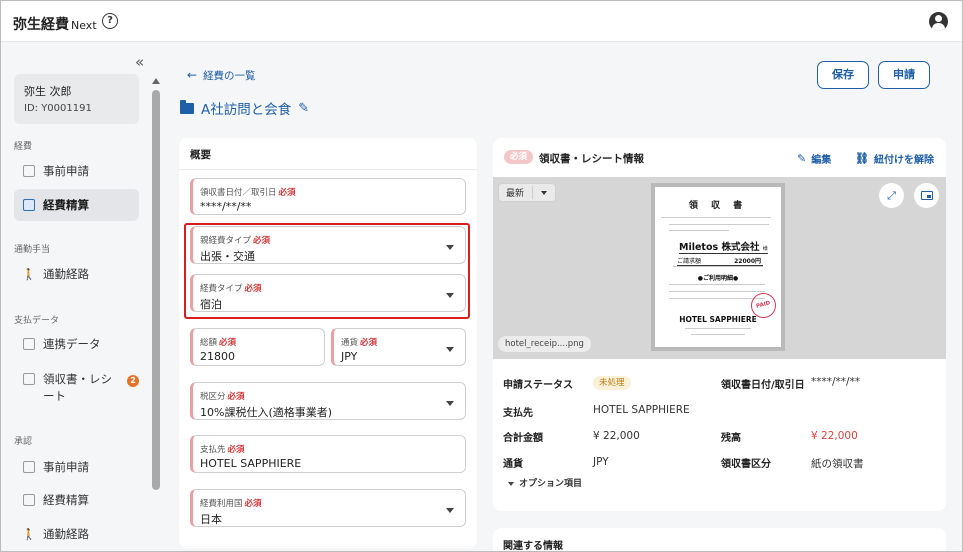 This screenshot has width=963, height=552. Describe the element at coordinates (231, 504) in the screenshot. I see `field-label: 経費利用国 必須` at that location.